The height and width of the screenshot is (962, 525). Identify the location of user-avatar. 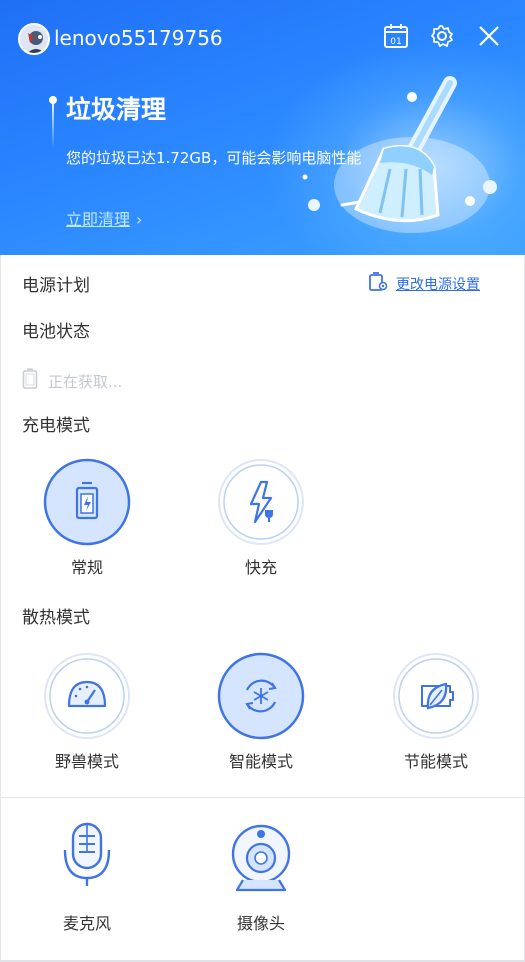
(34, 39).